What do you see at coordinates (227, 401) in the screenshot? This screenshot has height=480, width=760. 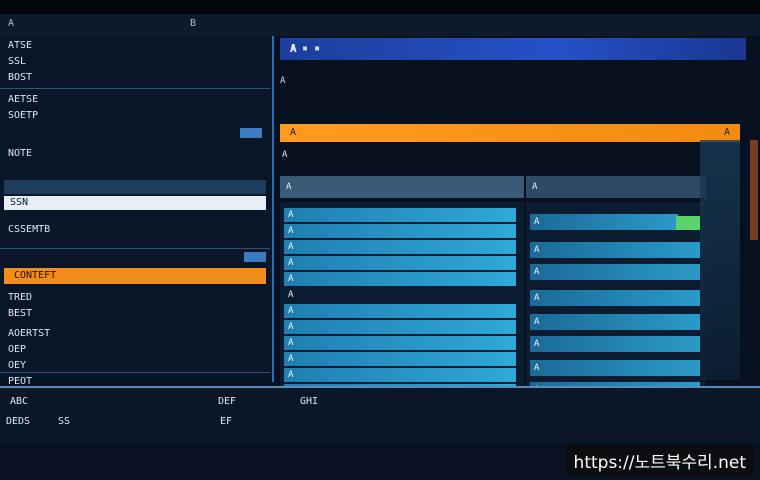 I see `status-text: DEF` at bounding box center [227, 401].